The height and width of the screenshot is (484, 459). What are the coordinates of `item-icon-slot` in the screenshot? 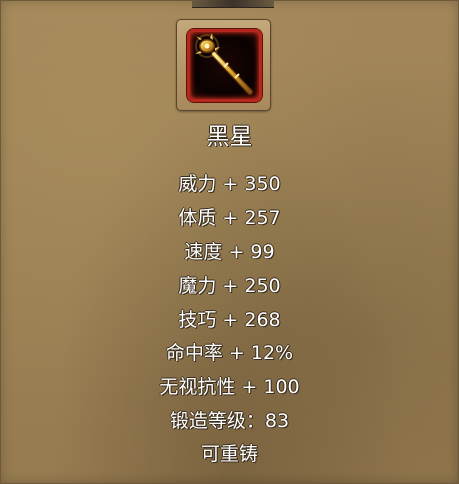 It's located at (224, 65).